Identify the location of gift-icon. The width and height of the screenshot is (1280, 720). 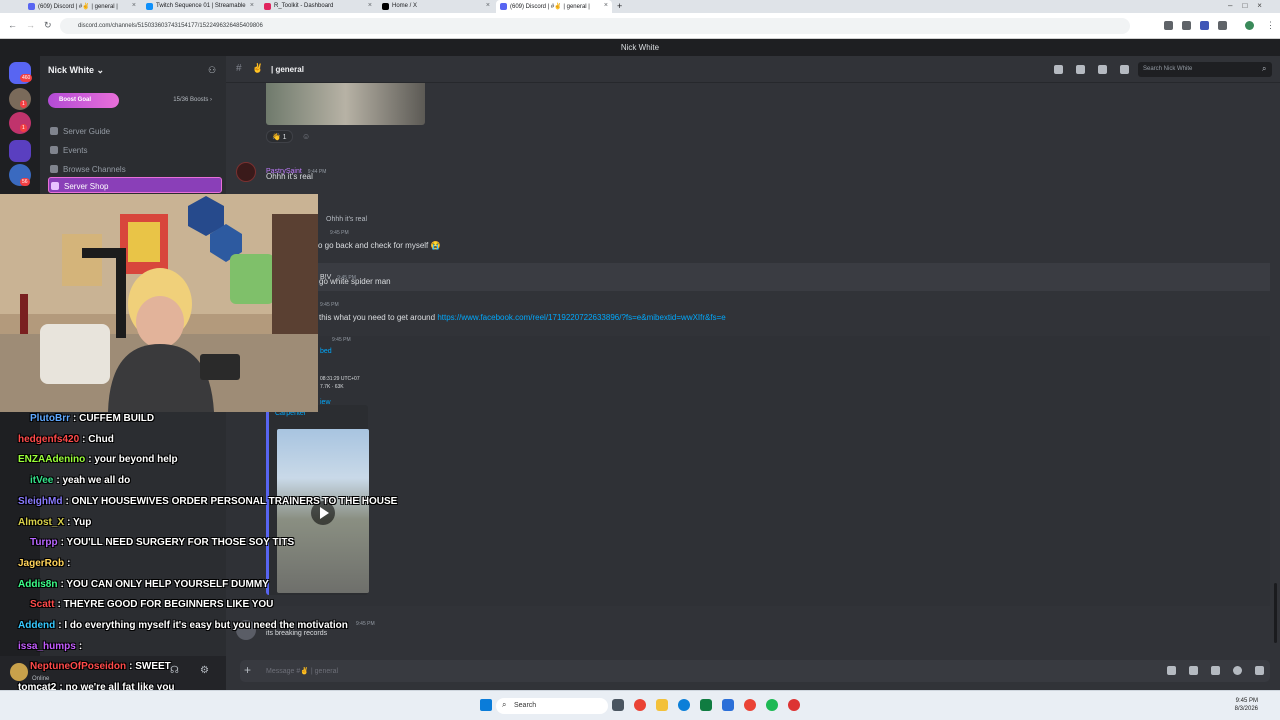
(1171, 670).